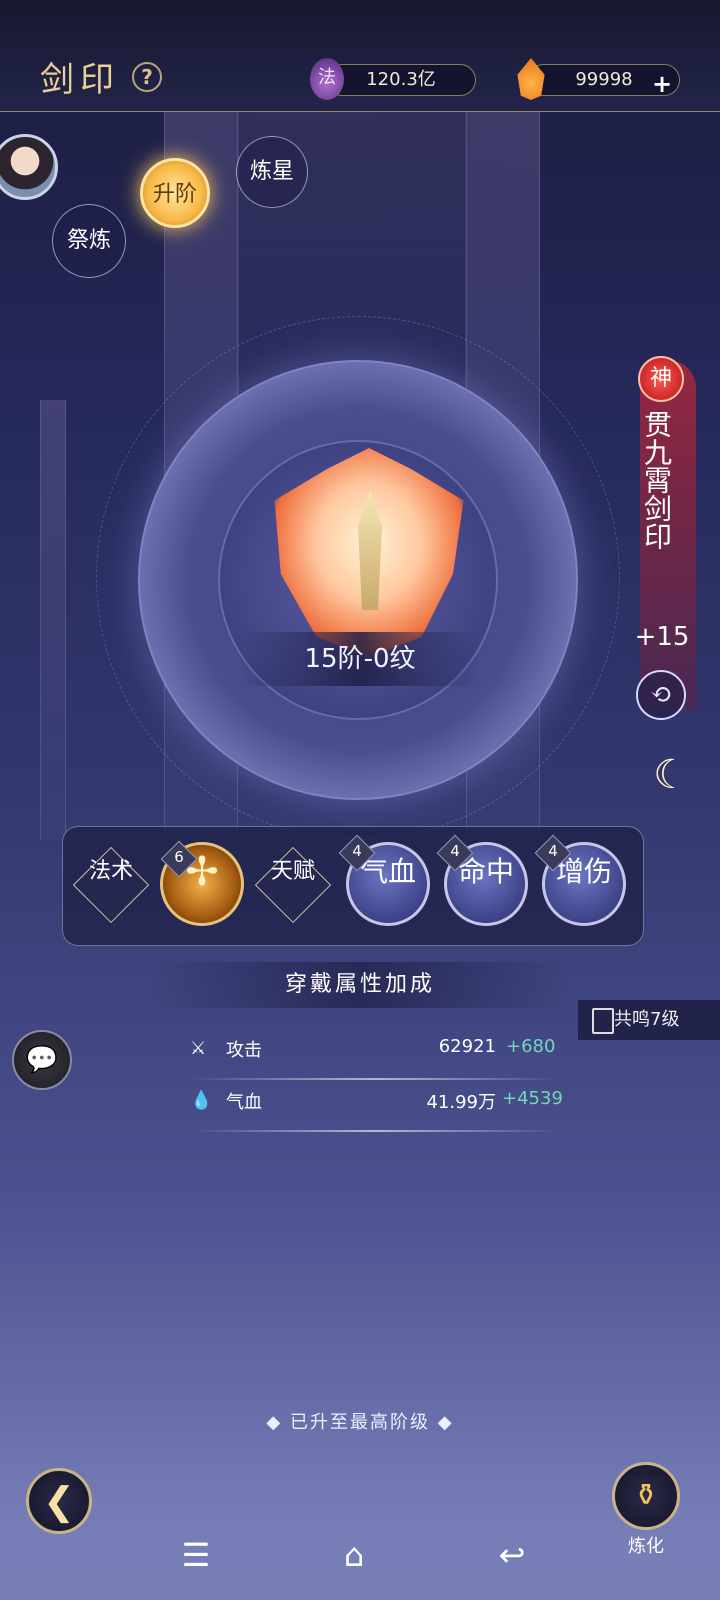 The height and width of the screenshot is (1600, 720). What do you see at coordinates (244, 1050) in the screenshot?
I see `attr-label-attack: 攻击` at bounding box center [244, 1050].